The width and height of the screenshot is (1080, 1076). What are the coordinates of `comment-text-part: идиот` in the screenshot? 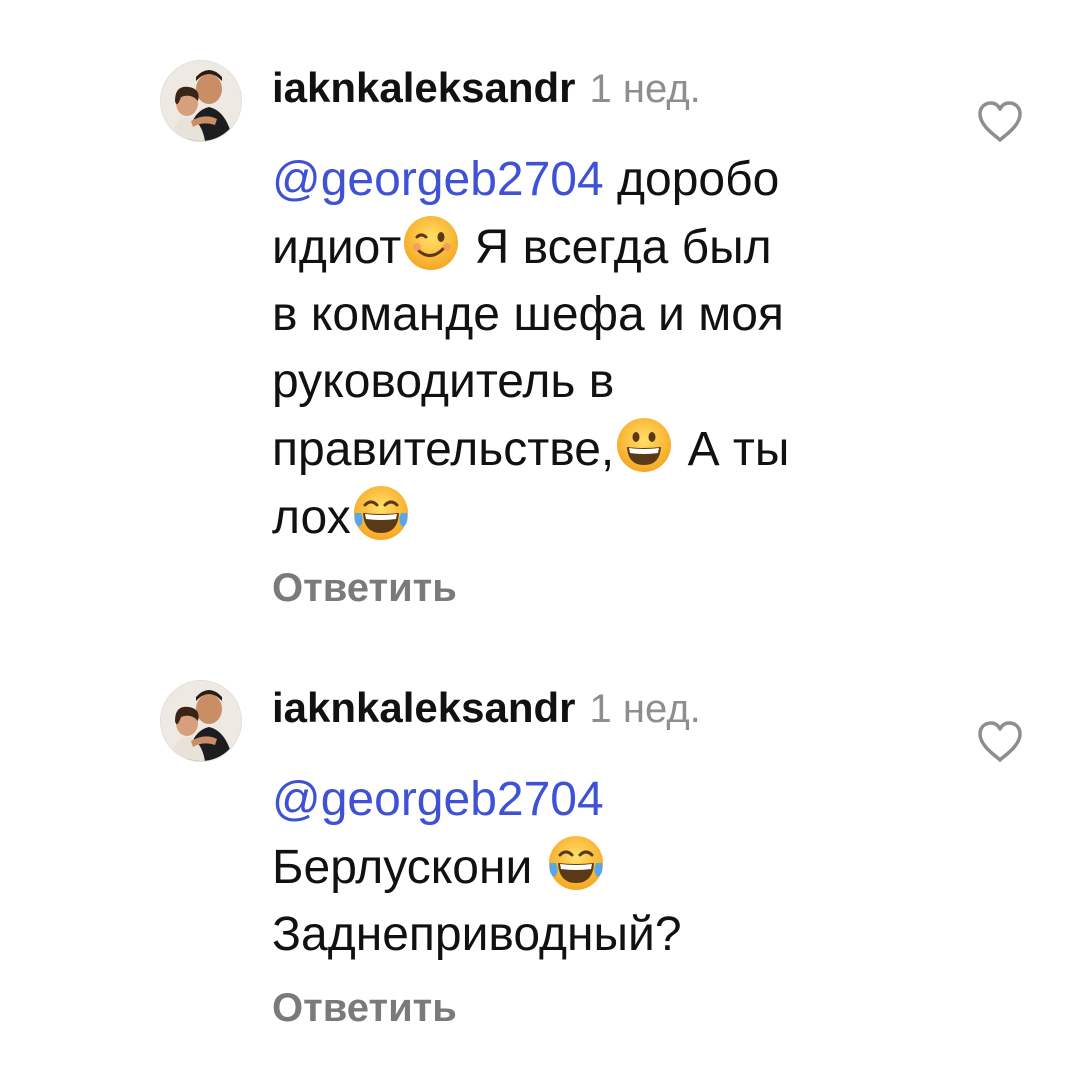 It's located at (337, 247).